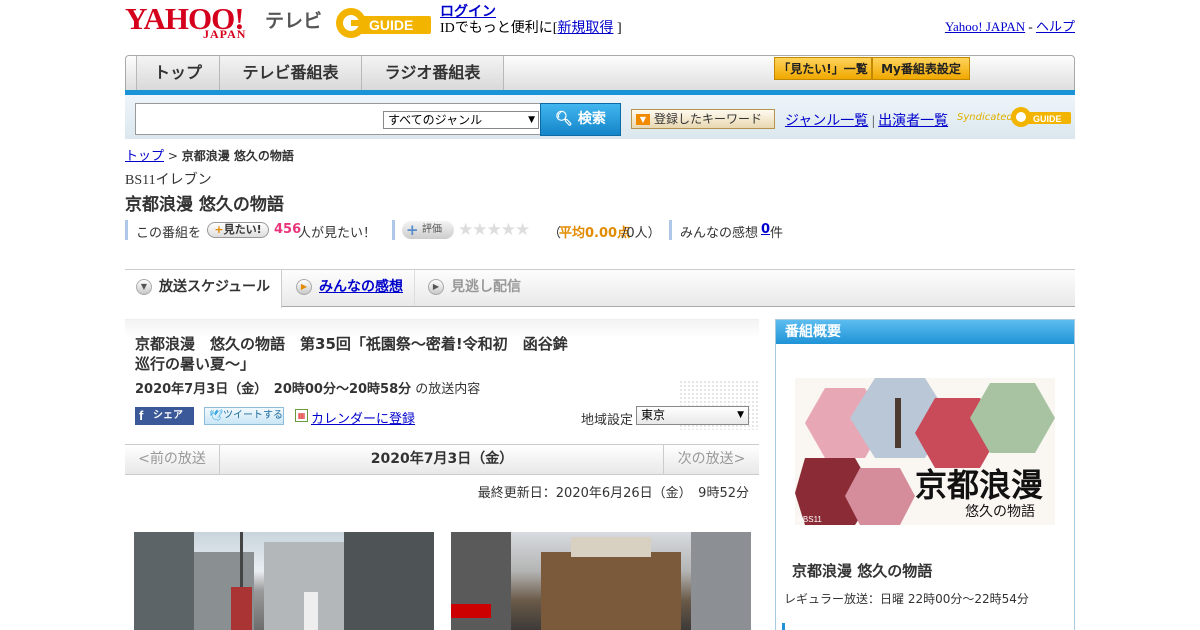 This screenshot has width=1200, height=630. What do you see at coordinates (692, 415) in the screenshot?
I see `region-select: 東京 ▼` at bounding box center [692, 415].